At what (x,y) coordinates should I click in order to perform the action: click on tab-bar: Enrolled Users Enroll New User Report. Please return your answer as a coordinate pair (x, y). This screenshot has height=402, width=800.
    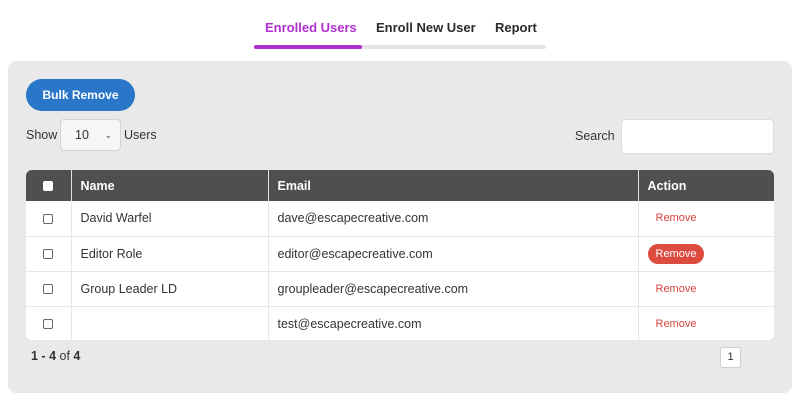
    Looking at the image, I should click on (400, 26).